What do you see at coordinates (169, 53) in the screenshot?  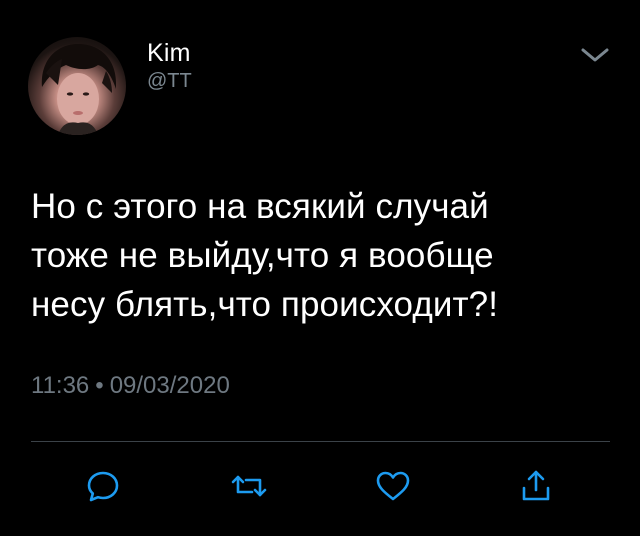 I see `display-name: Kim` at bounding box center [169, 53].